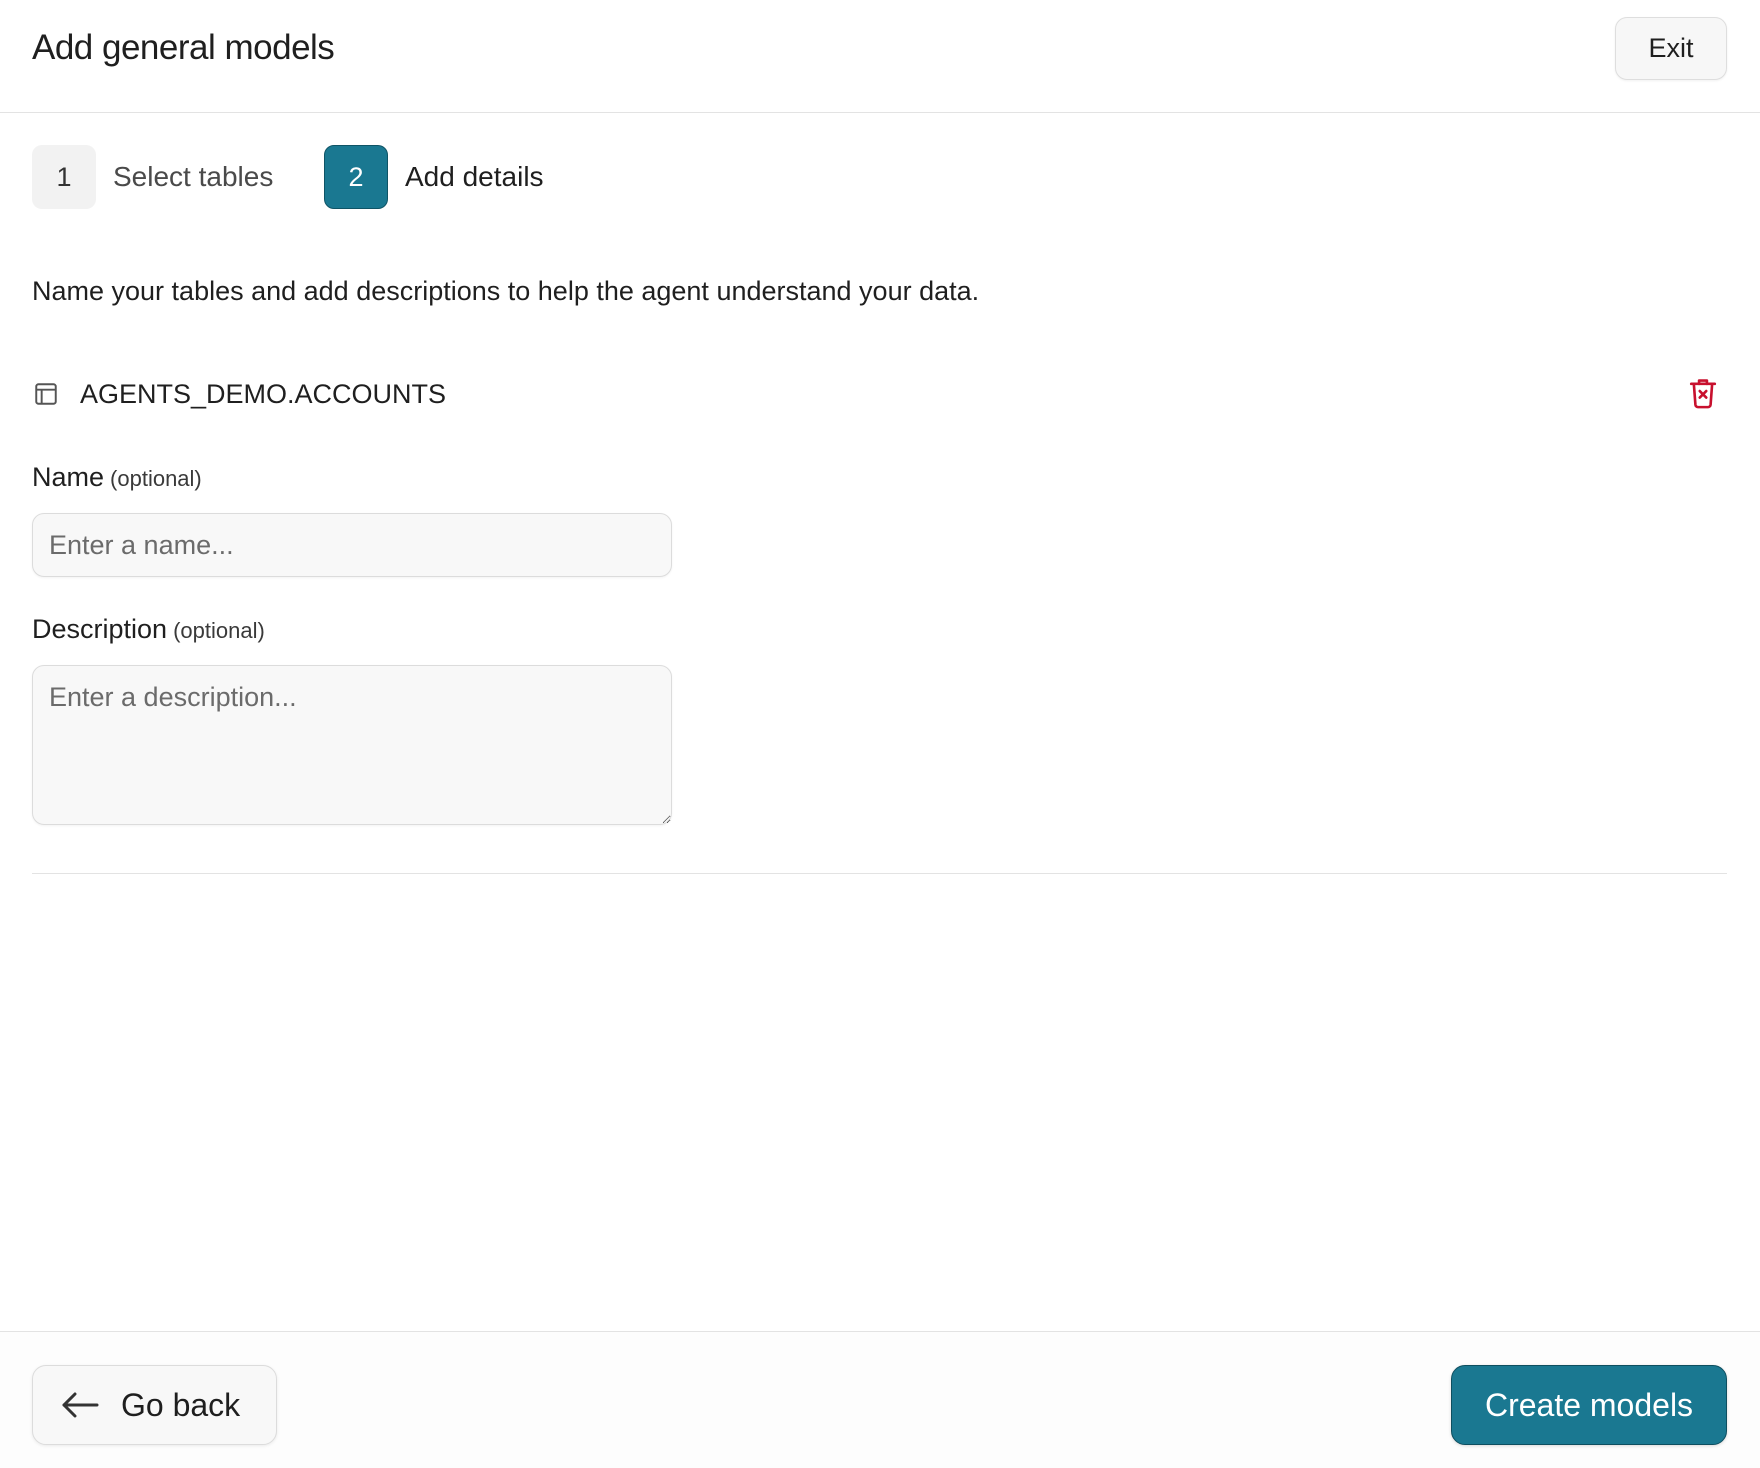  I want to click on table-row: AGENTS_DEMO.ACCOUNTS, so click(879, 394).